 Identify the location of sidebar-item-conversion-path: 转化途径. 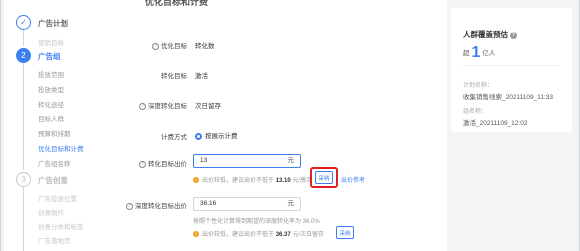
(51, 104).